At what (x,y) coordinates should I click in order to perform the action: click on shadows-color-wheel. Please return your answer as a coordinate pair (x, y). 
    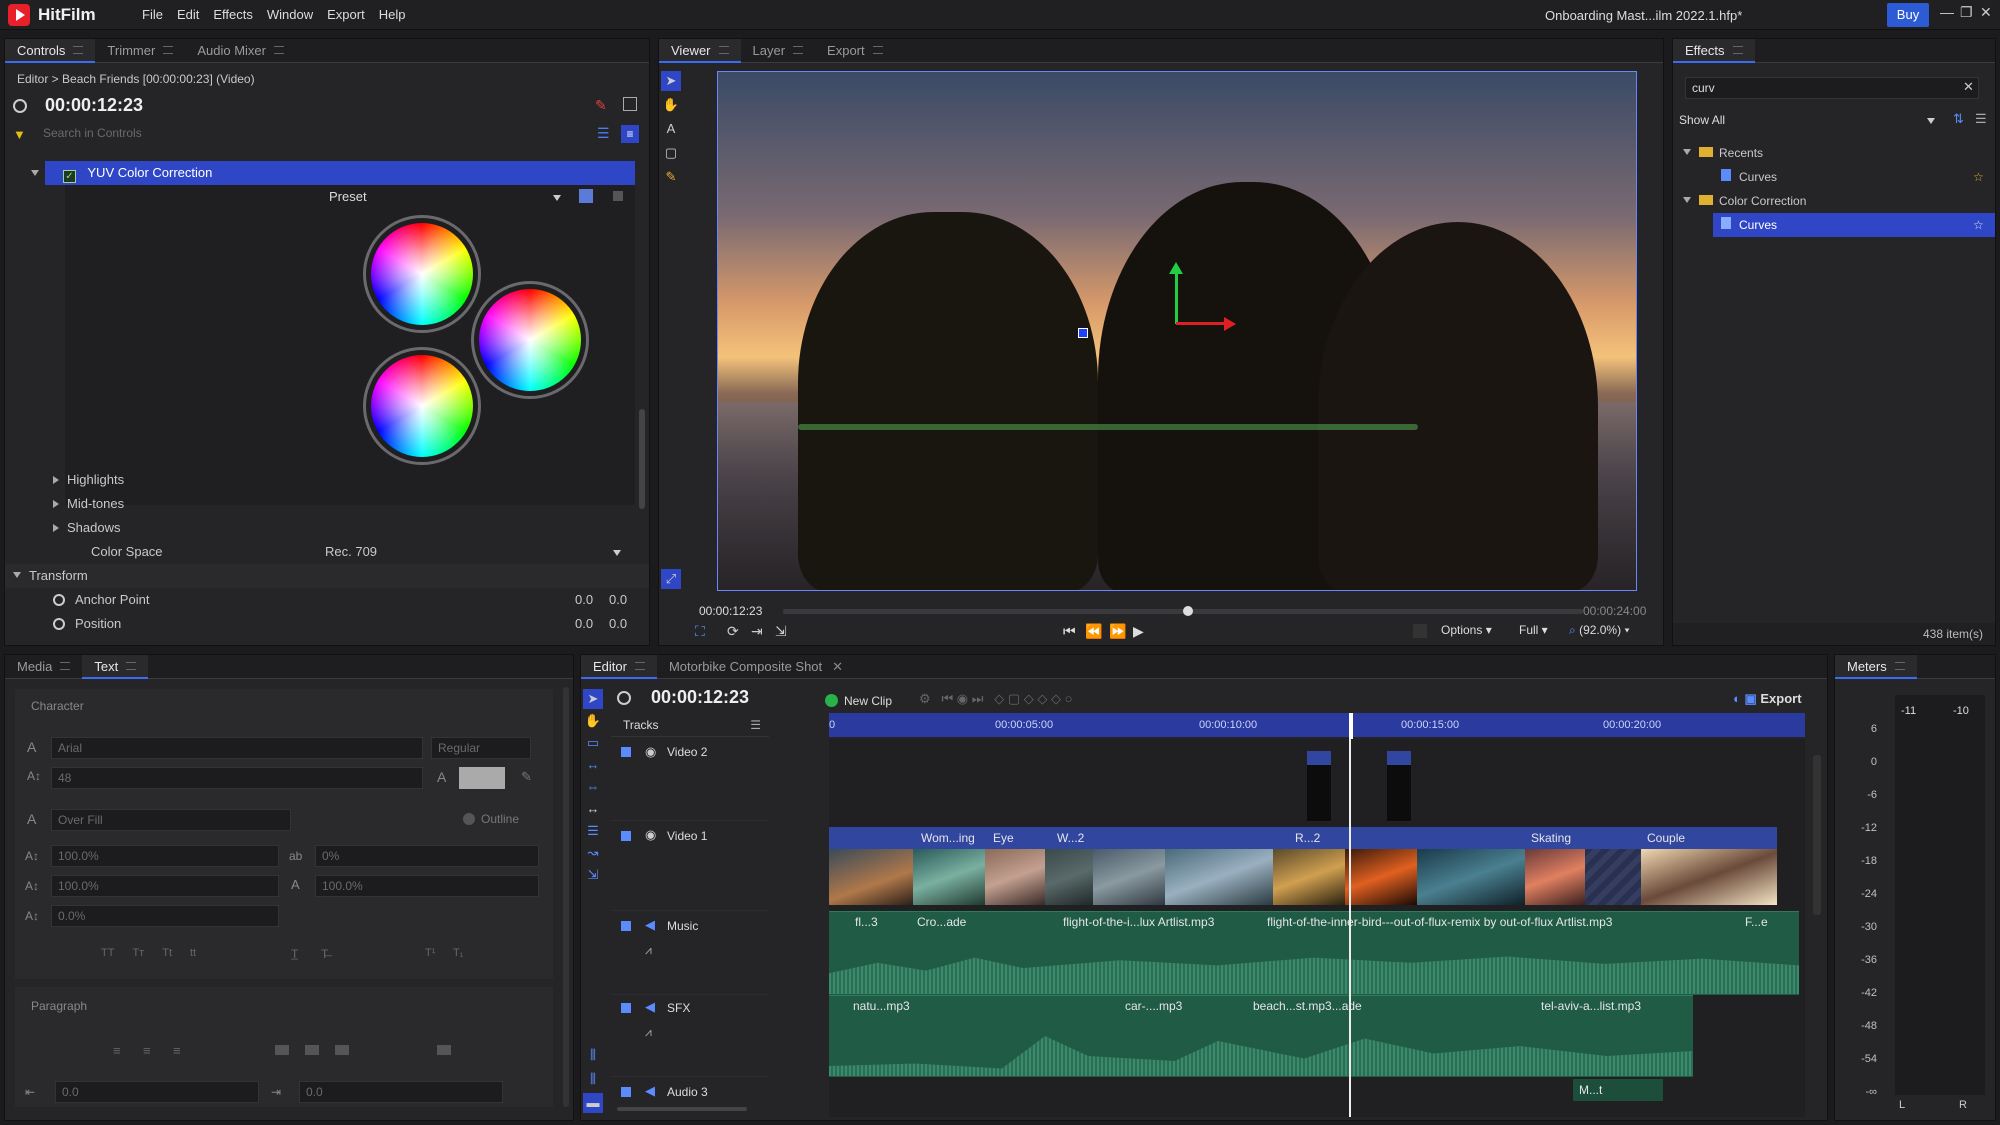
    Looking at the image, I should click on (422, 406).